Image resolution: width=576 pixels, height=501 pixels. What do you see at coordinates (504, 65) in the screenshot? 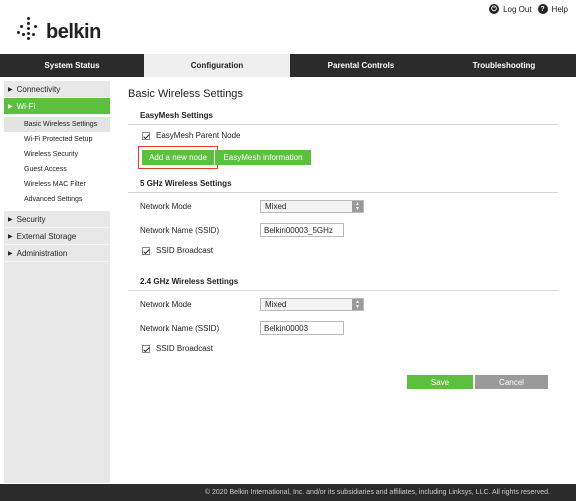
I see `tab-troubleshooting: Troubleshooting` at bounding box center [504, 65].